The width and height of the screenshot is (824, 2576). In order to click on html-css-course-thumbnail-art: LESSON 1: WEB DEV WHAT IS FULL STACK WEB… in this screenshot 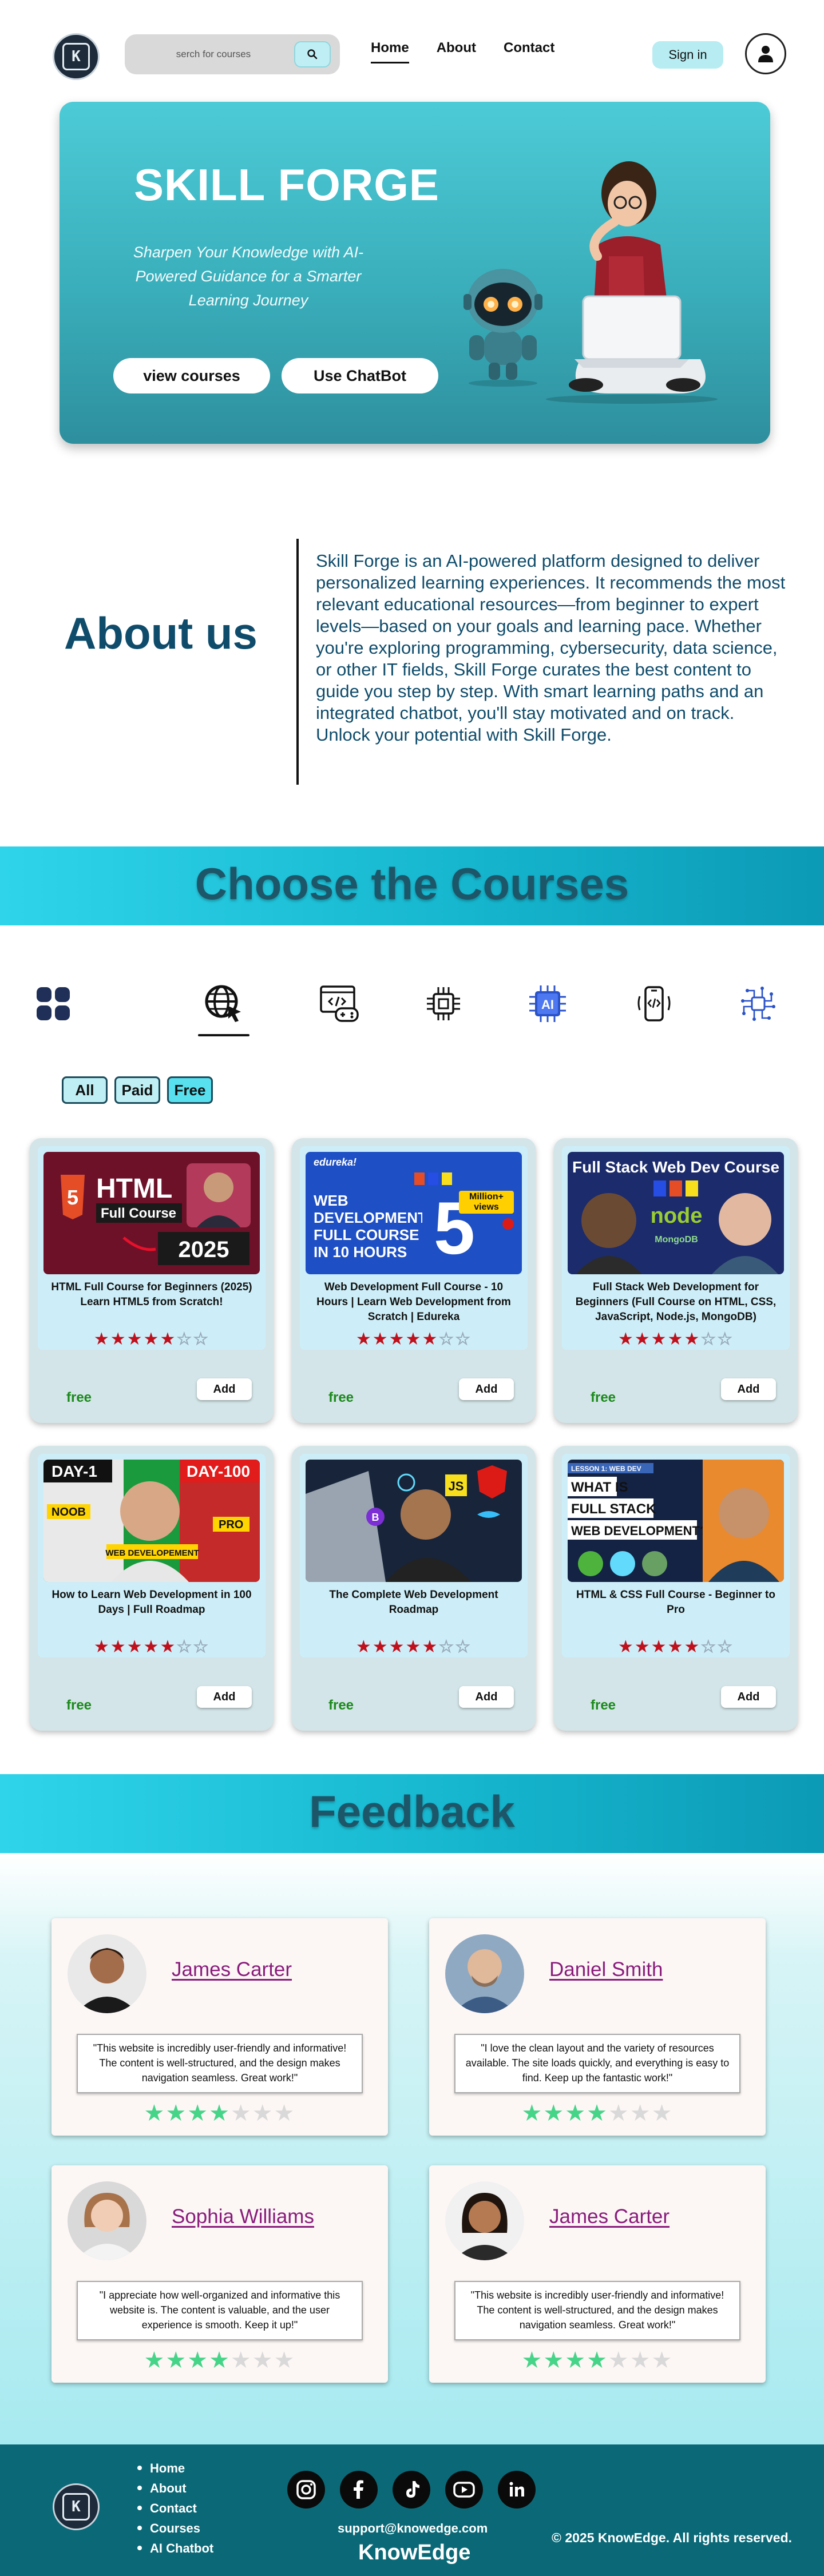, I will do `click(676, 1521)`.